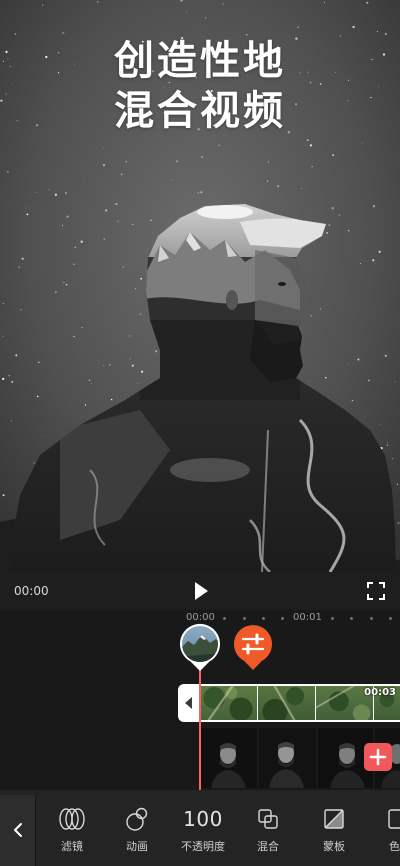 The image size is (400, 866). I want to click on chevron-left-icon, so click(18, 830).